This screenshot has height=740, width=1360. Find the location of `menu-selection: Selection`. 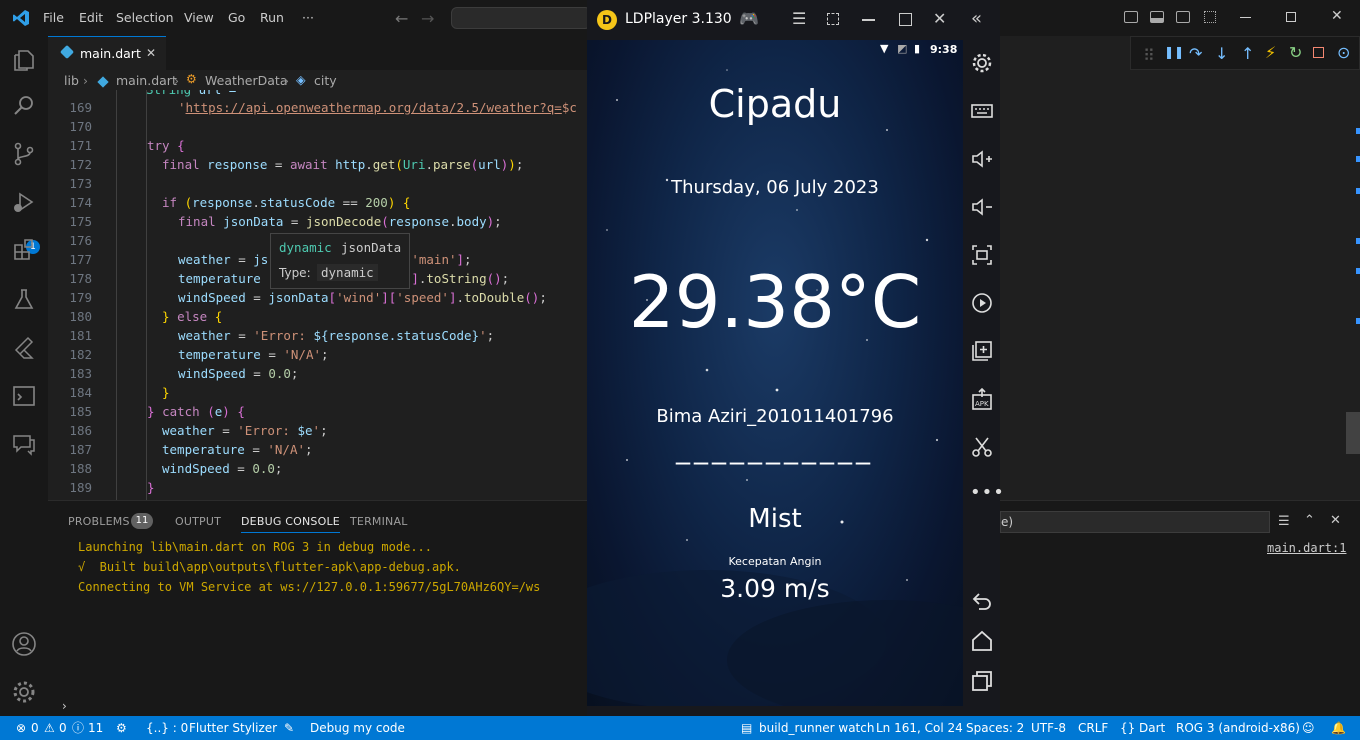

menu-selection: Selection is located at coordinates (145, 18).